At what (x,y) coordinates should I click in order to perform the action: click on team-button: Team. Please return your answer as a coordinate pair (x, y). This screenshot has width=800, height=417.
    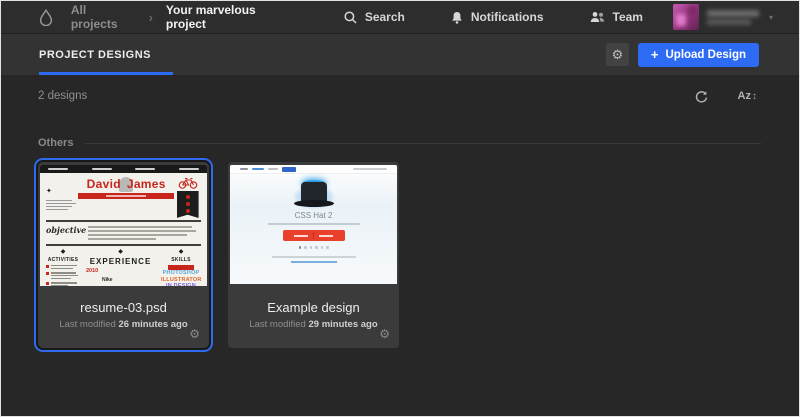
    Looking at the image, I should click on (616, 17).